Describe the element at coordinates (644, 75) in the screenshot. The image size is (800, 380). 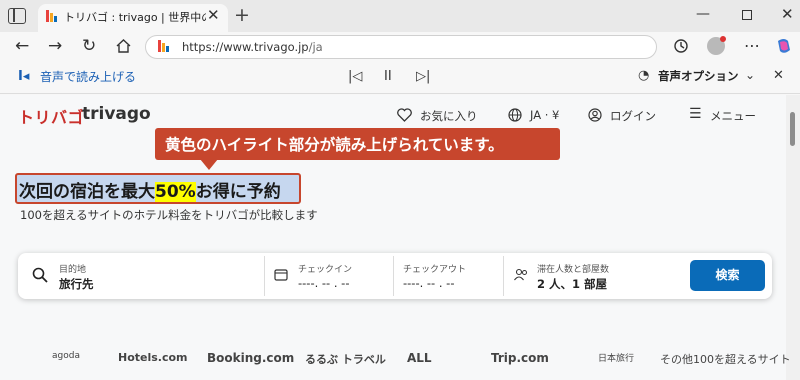
I see `voice-options-icon: ◔` at that location.